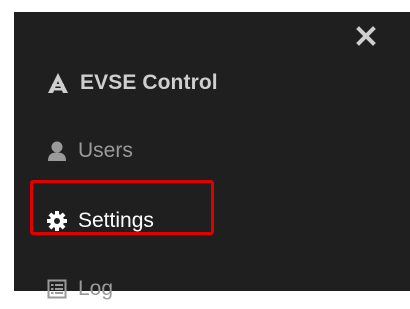  What do you see at coordinates (122, 207) in the screenshot?
I see `highlight-box` at bounding box center [122, 207].